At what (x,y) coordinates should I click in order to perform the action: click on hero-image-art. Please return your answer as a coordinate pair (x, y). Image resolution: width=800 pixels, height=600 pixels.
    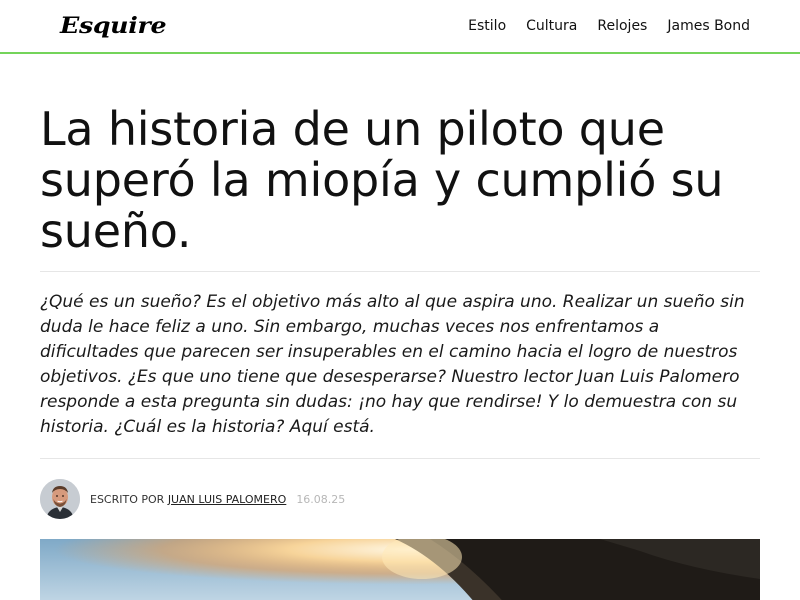
    Looking at the image, I should click on (400, 569).